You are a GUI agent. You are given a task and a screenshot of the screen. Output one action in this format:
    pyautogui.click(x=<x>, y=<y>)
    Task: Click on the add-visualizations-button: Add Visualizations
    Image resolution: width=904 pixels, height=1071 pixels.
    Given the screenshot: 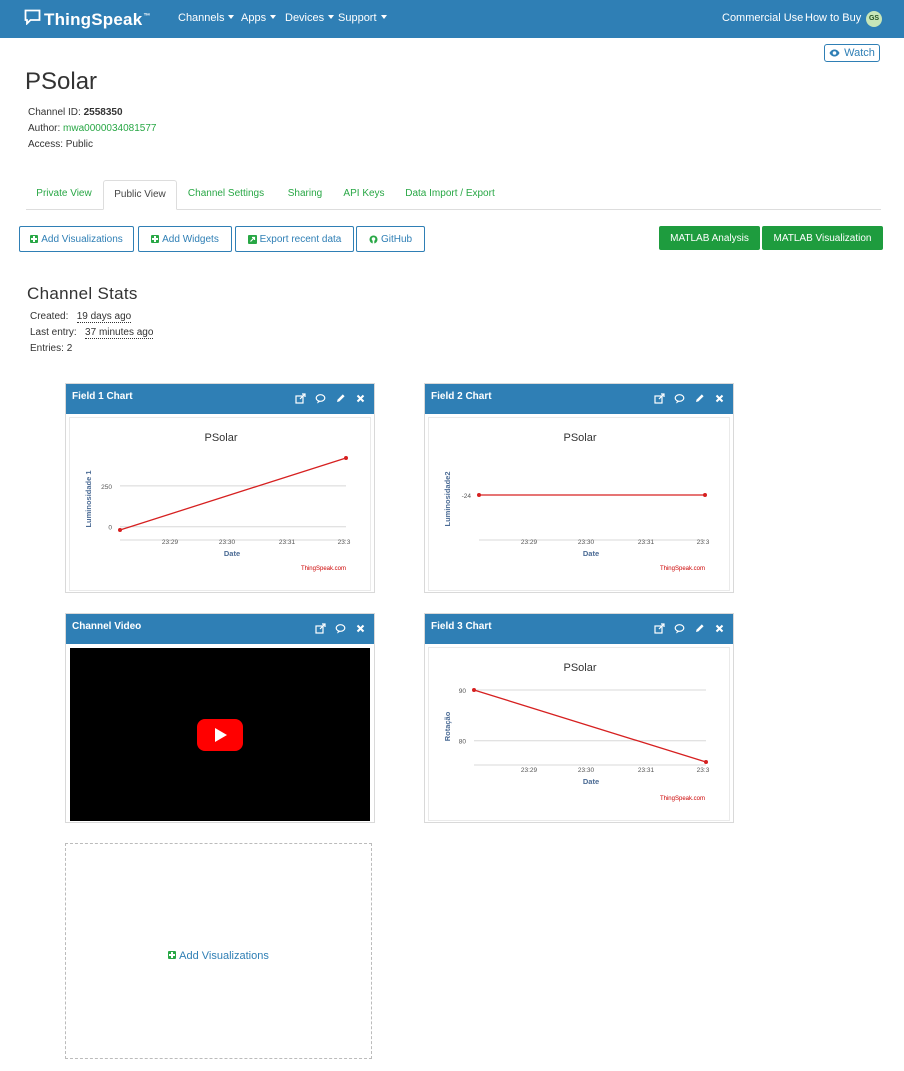 What is the action you would take?
    pyautogui.click(x=76, y=239)
    